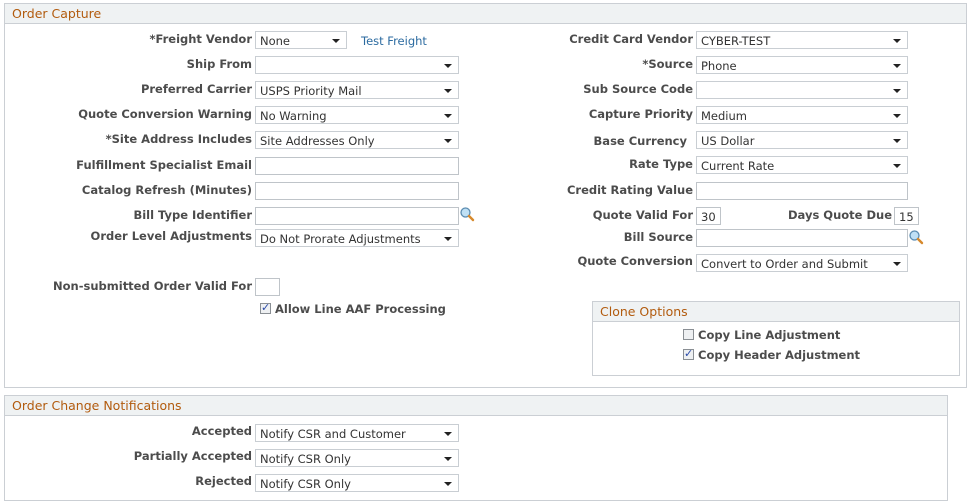  Describe the element at coordinates (802, 140) in the screenshot. I see `base-currency-select: US Dollar` at that location.